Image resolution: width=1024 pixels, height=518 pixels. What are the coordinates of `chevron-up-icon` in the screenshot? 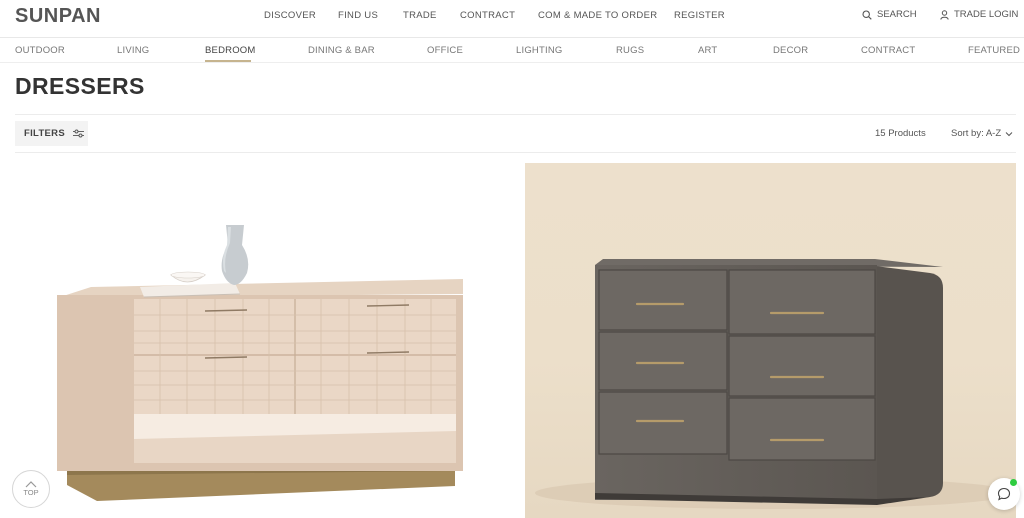 It's located at (31, 484).